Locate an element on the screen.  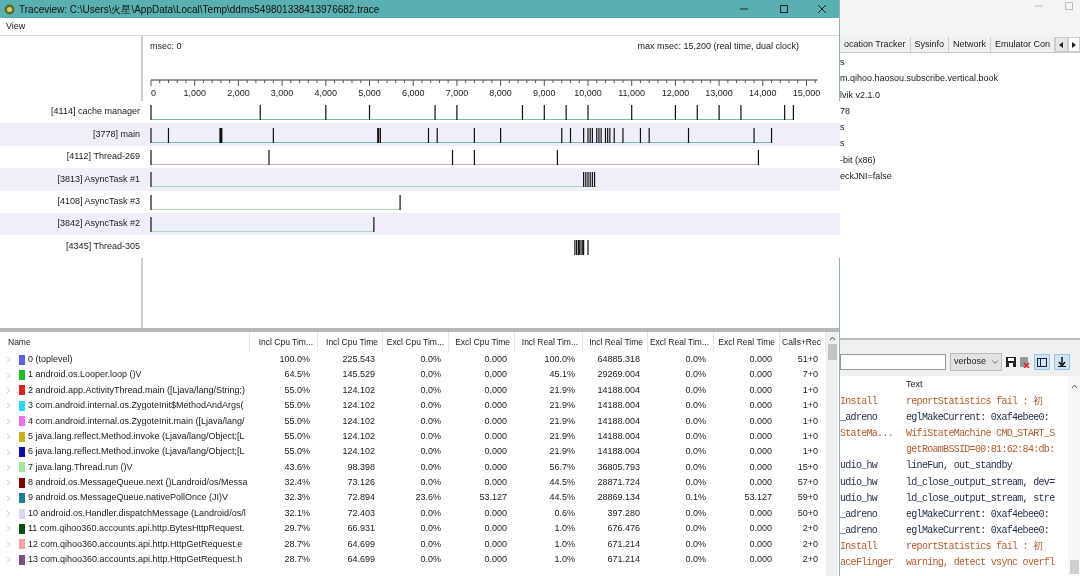
column-header: Name is located at coordinates (125, 342).